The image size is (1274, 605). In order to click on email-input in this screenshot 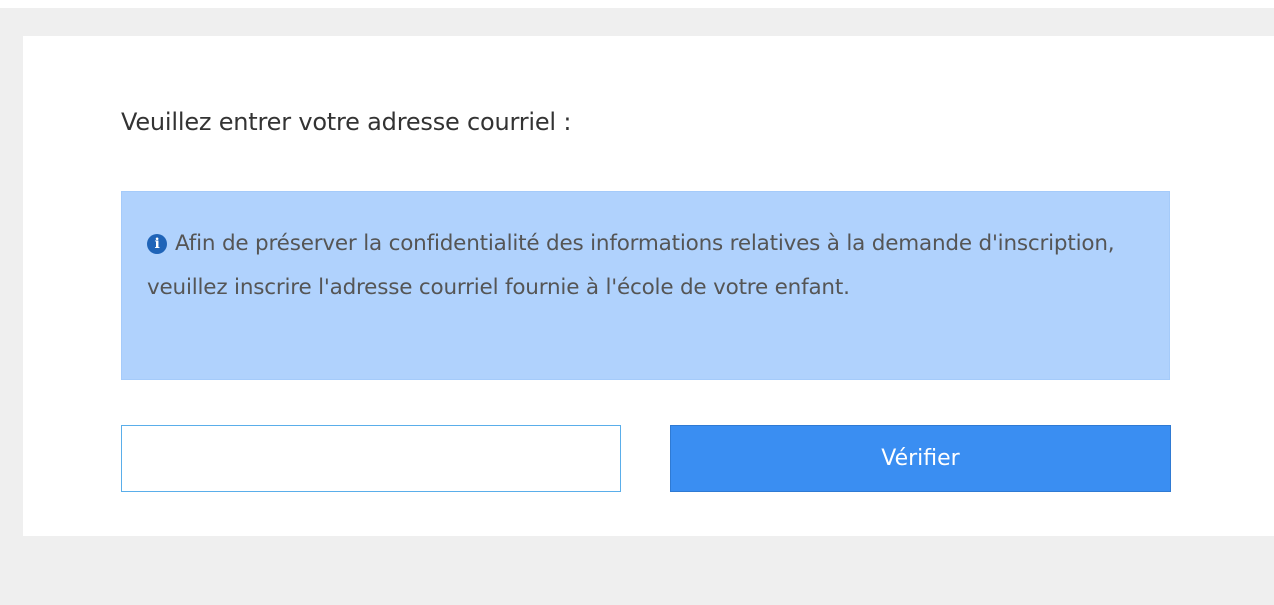, I will do `click(371, 458)`.